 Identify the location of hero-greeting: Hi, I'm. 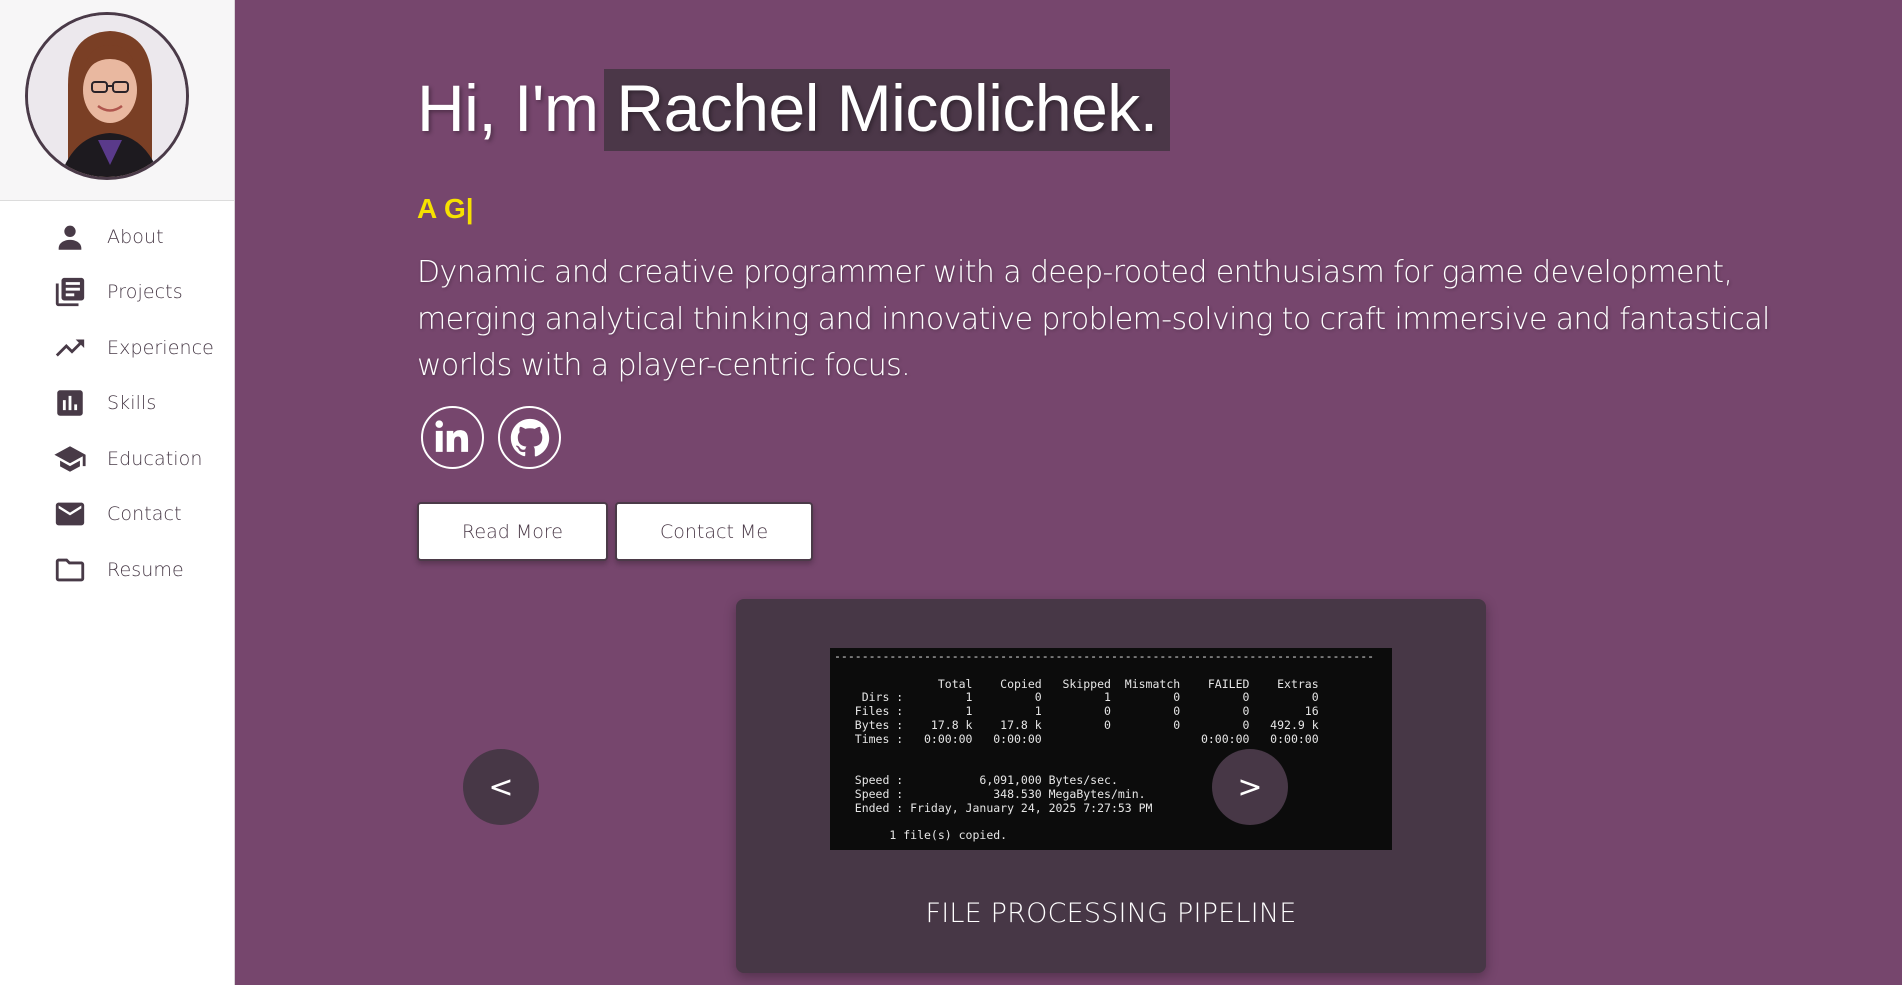
(508, 108).